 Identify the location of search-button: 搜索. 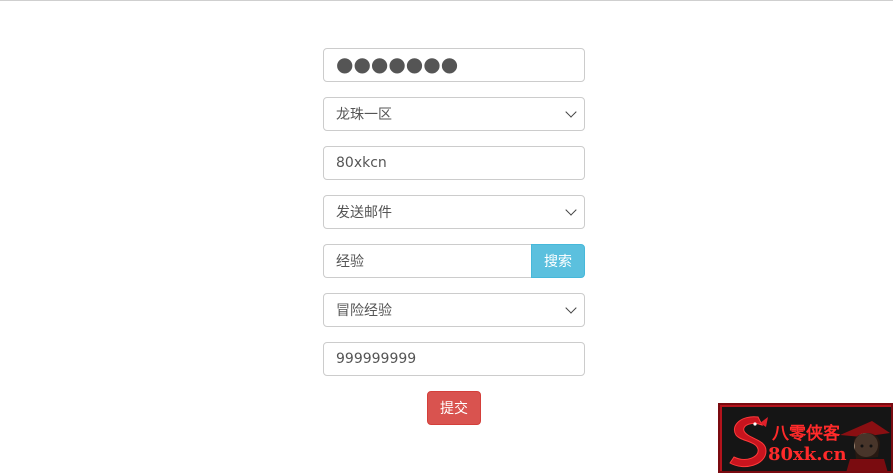
(558, 261).